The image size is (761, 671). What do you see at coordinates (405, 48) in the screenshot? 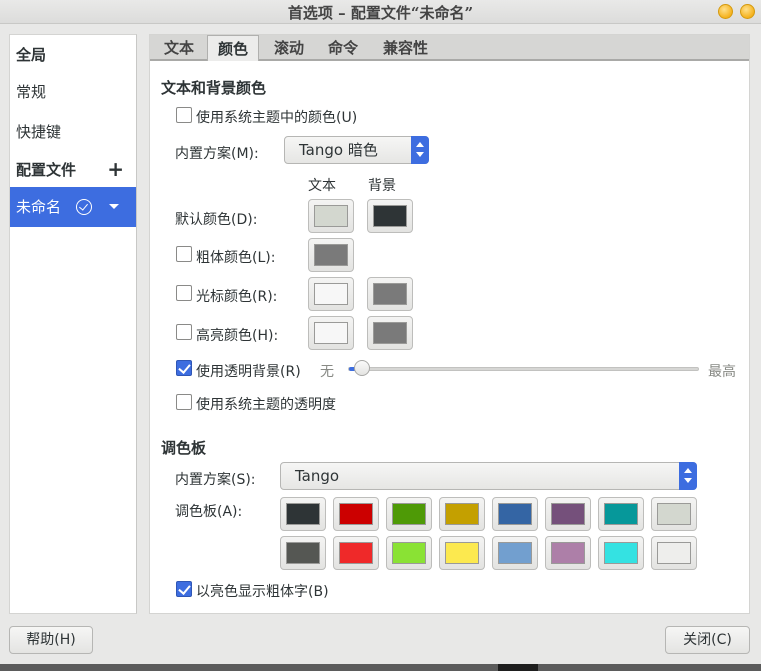
I see `tab-compatibility: 兼容性` at bounding box center [405, 48].